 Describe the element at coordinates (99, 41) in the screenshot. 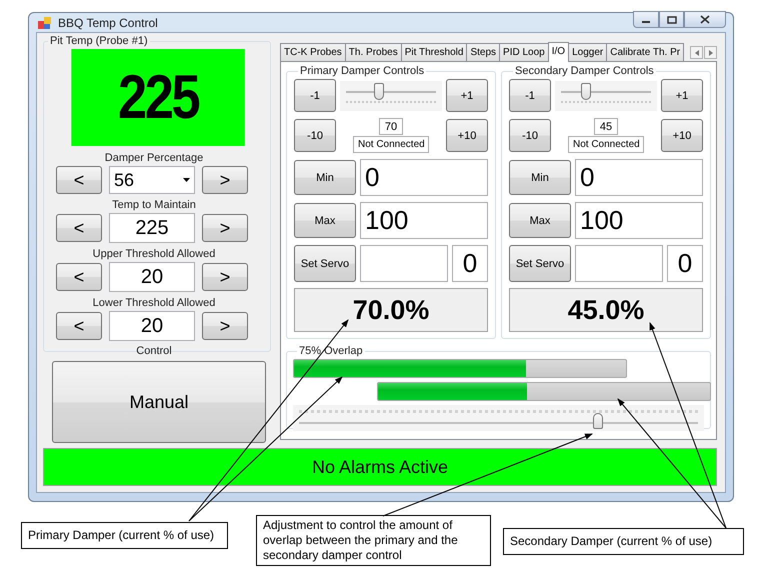

I see `group-title: Pit Temp (Probe #1)` at that location.